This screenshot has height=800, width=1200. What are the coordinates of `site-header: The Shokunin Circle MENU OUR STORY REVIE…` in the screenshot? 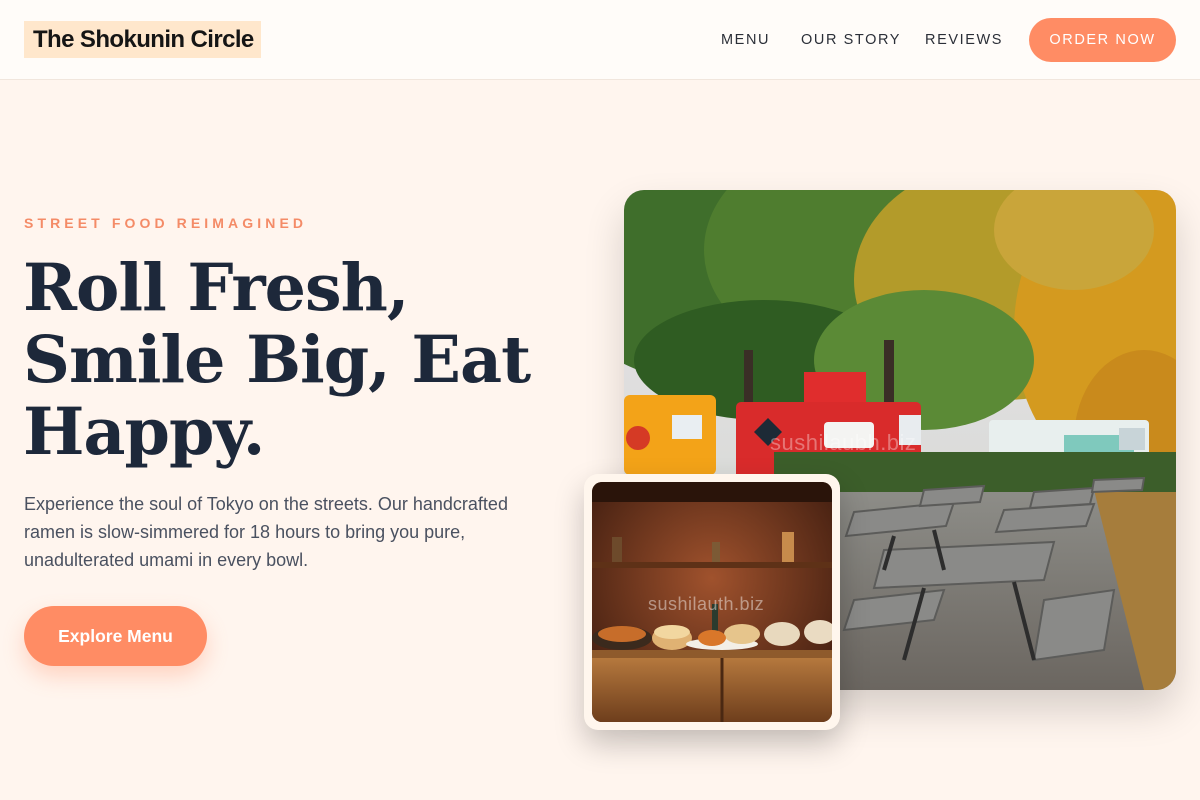 It's located at (600, 40).